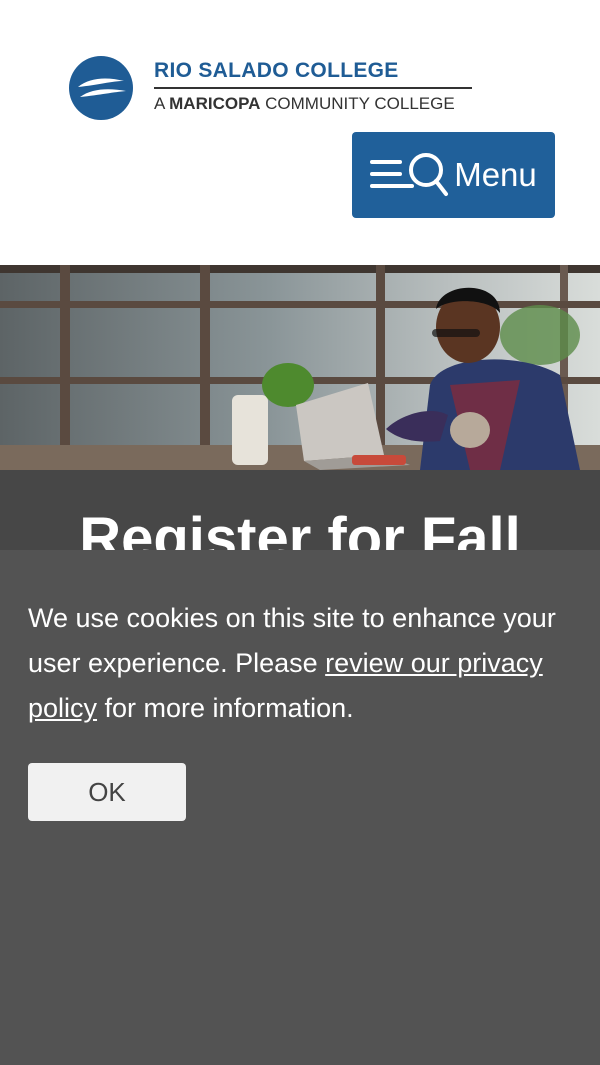 This screenshot has width=600, height=1065. What do you see at coordinates (409, 174) in the screenshot?
I see `menu-search-icon` at bounding box center [409, 174].